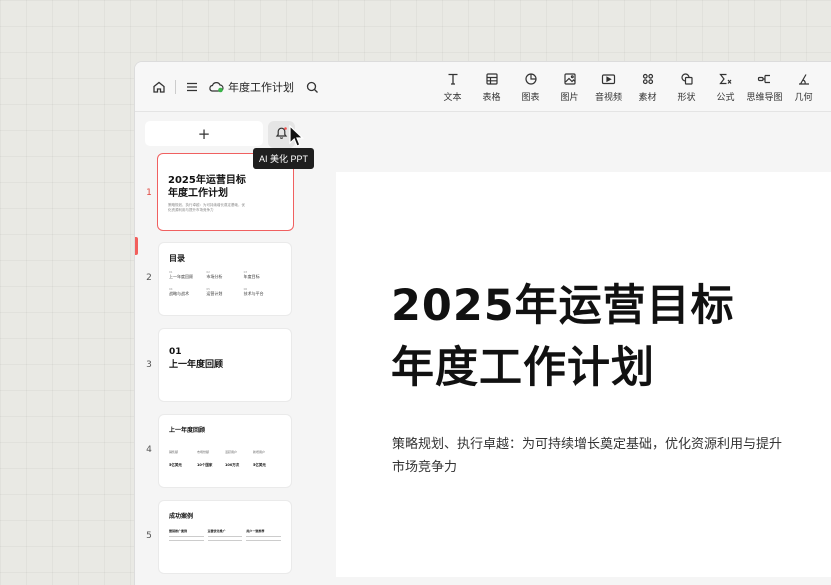 The image size is (831, 585). I want to click on tool-shape: 形状, so click(686, 86).